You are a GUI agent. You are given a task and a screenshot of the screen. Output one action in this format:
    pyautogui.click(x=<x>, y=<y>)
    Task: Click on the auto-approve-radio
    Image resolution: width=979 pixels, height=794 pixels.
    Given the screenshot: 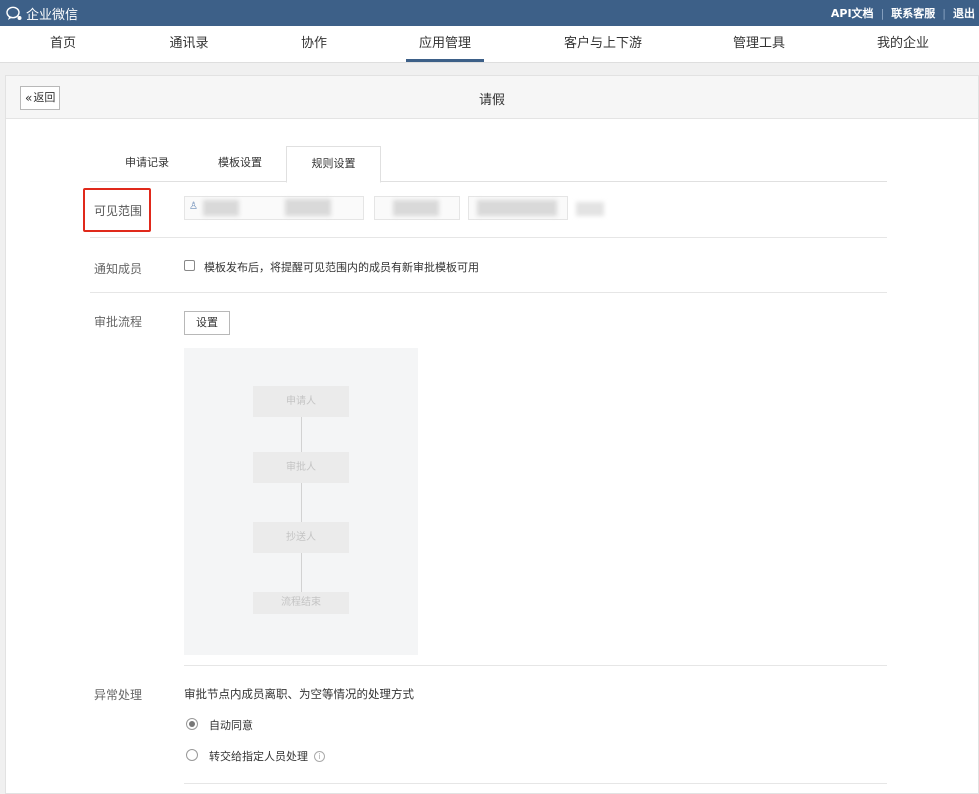 What is the action you would take?
    pyautogui.click(x=192, y=724)
    